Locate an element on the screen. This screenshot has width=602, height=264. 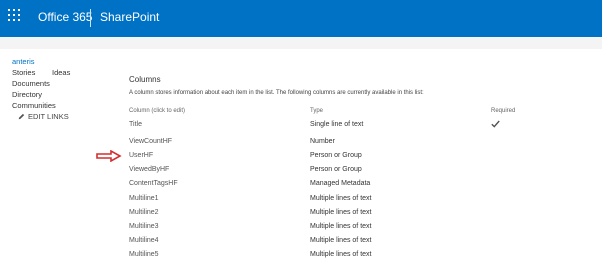
column-type: Managed Metadata is located at coordinates (340, 183).